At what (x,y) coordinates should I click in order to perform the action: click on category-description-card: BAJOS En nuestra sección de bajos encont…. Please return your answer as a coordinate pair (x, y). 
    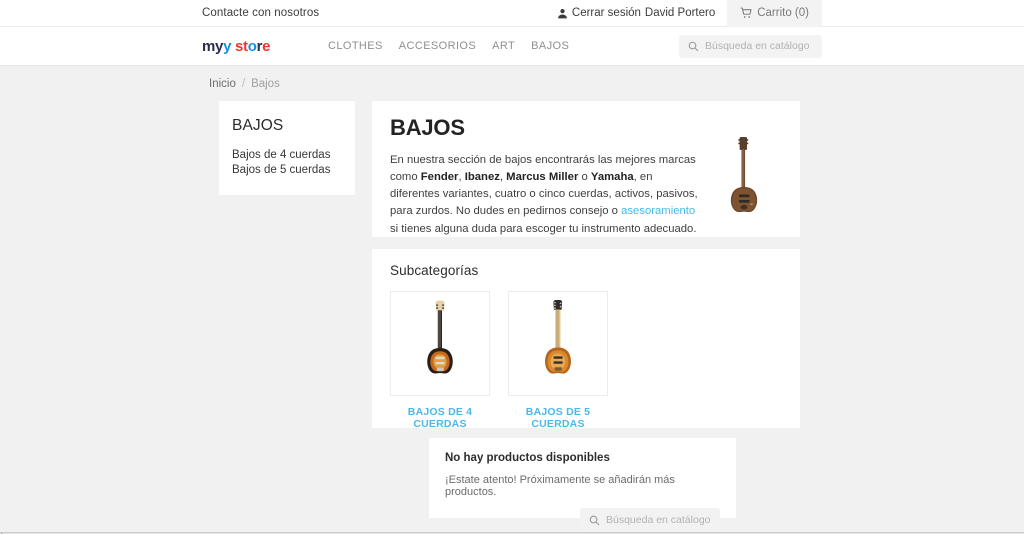
    Looking at the image, I should click on (586, 169).